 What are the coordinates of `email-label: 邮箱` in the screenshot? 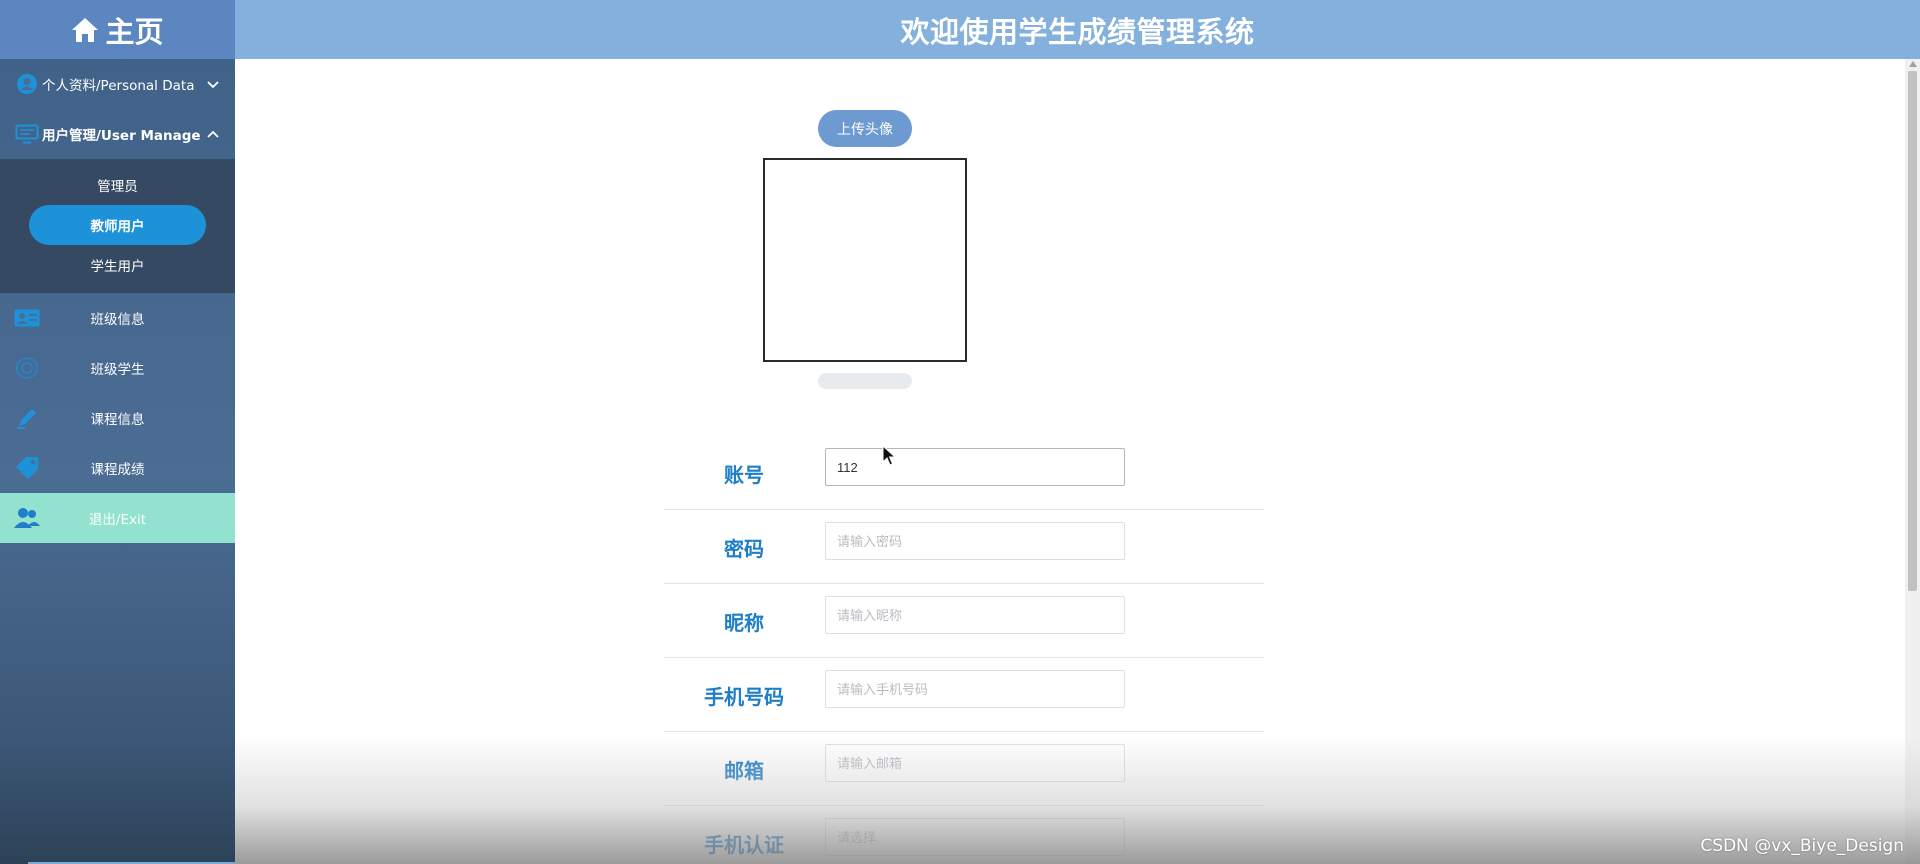 It's located at (744, 770).